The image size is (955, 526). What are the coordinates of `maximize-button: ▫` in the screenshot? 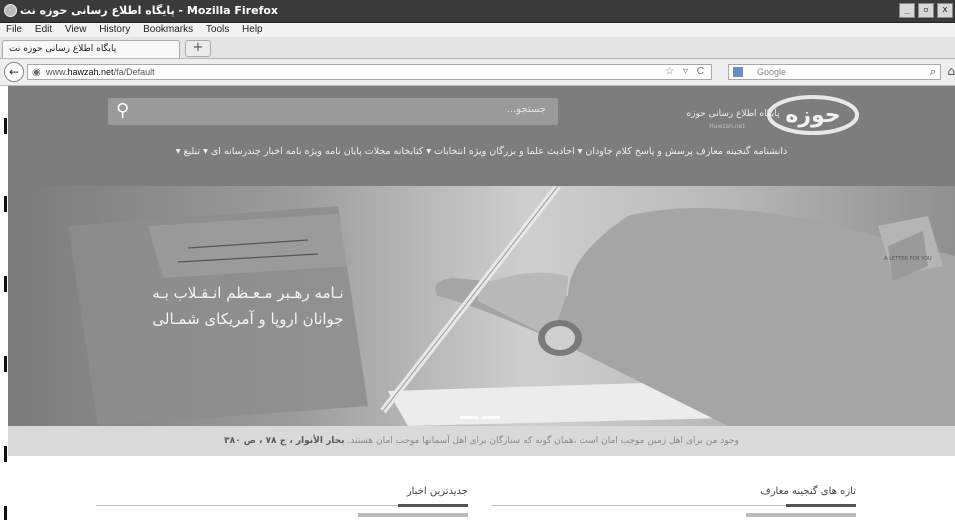 It's located at (926, 10).